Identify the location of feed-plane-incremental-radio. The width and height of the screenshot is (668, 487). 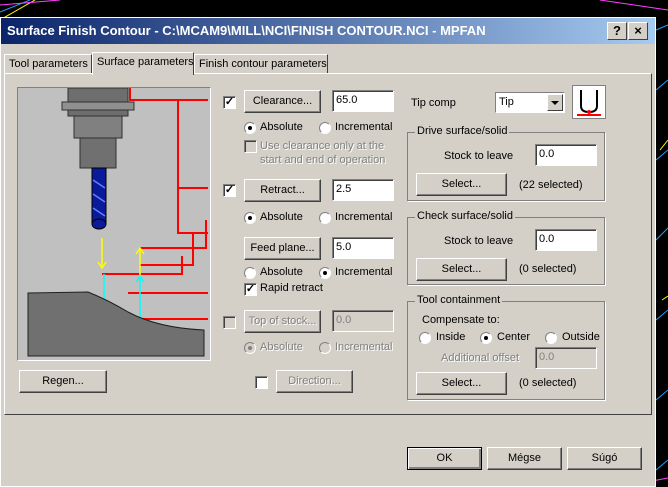
(325, 273).